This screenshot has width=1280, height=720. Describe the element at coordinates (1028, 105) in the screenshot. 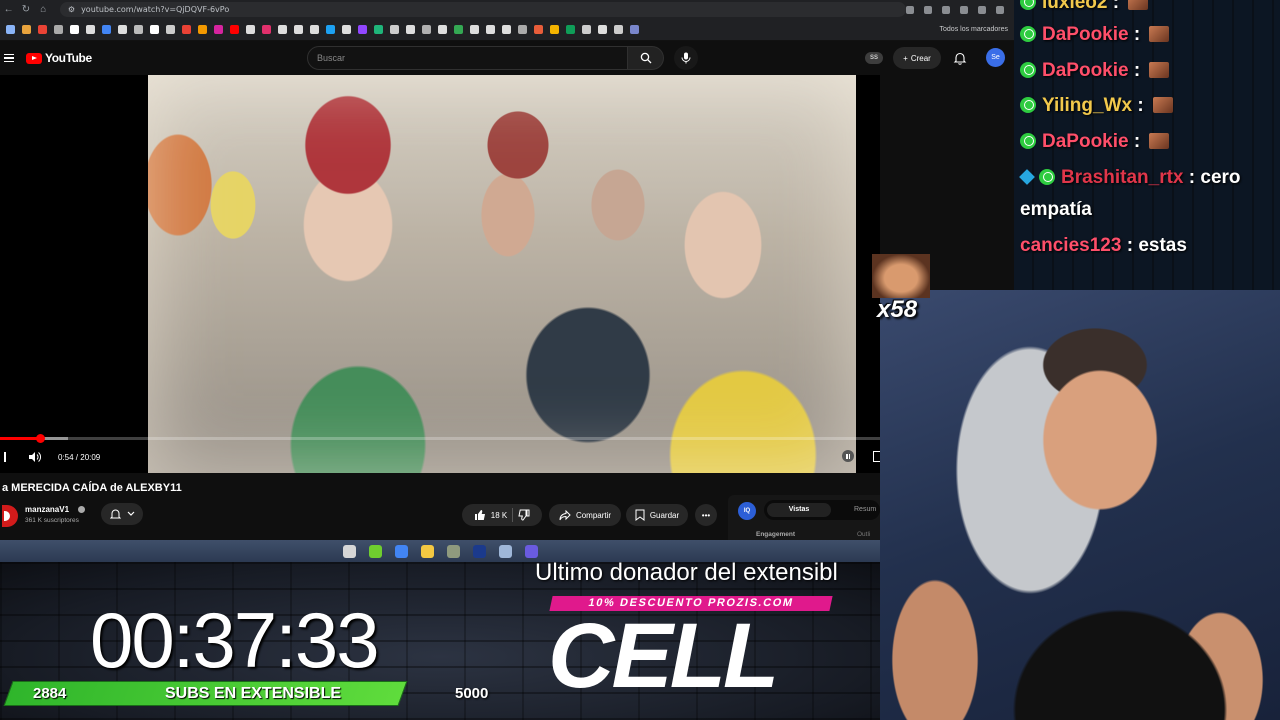

I see `chat-badge-icon` at that location.